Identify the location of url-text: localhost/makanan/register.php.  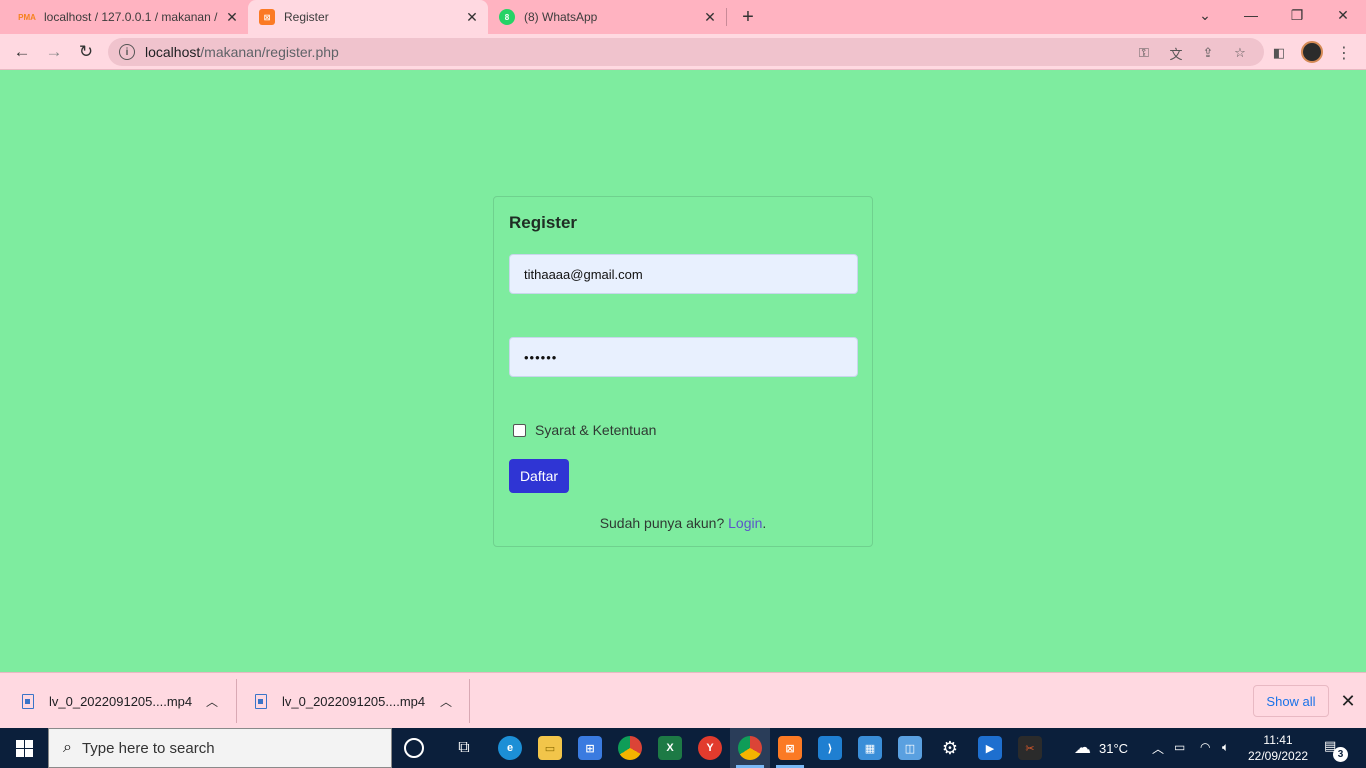
(242, 52).